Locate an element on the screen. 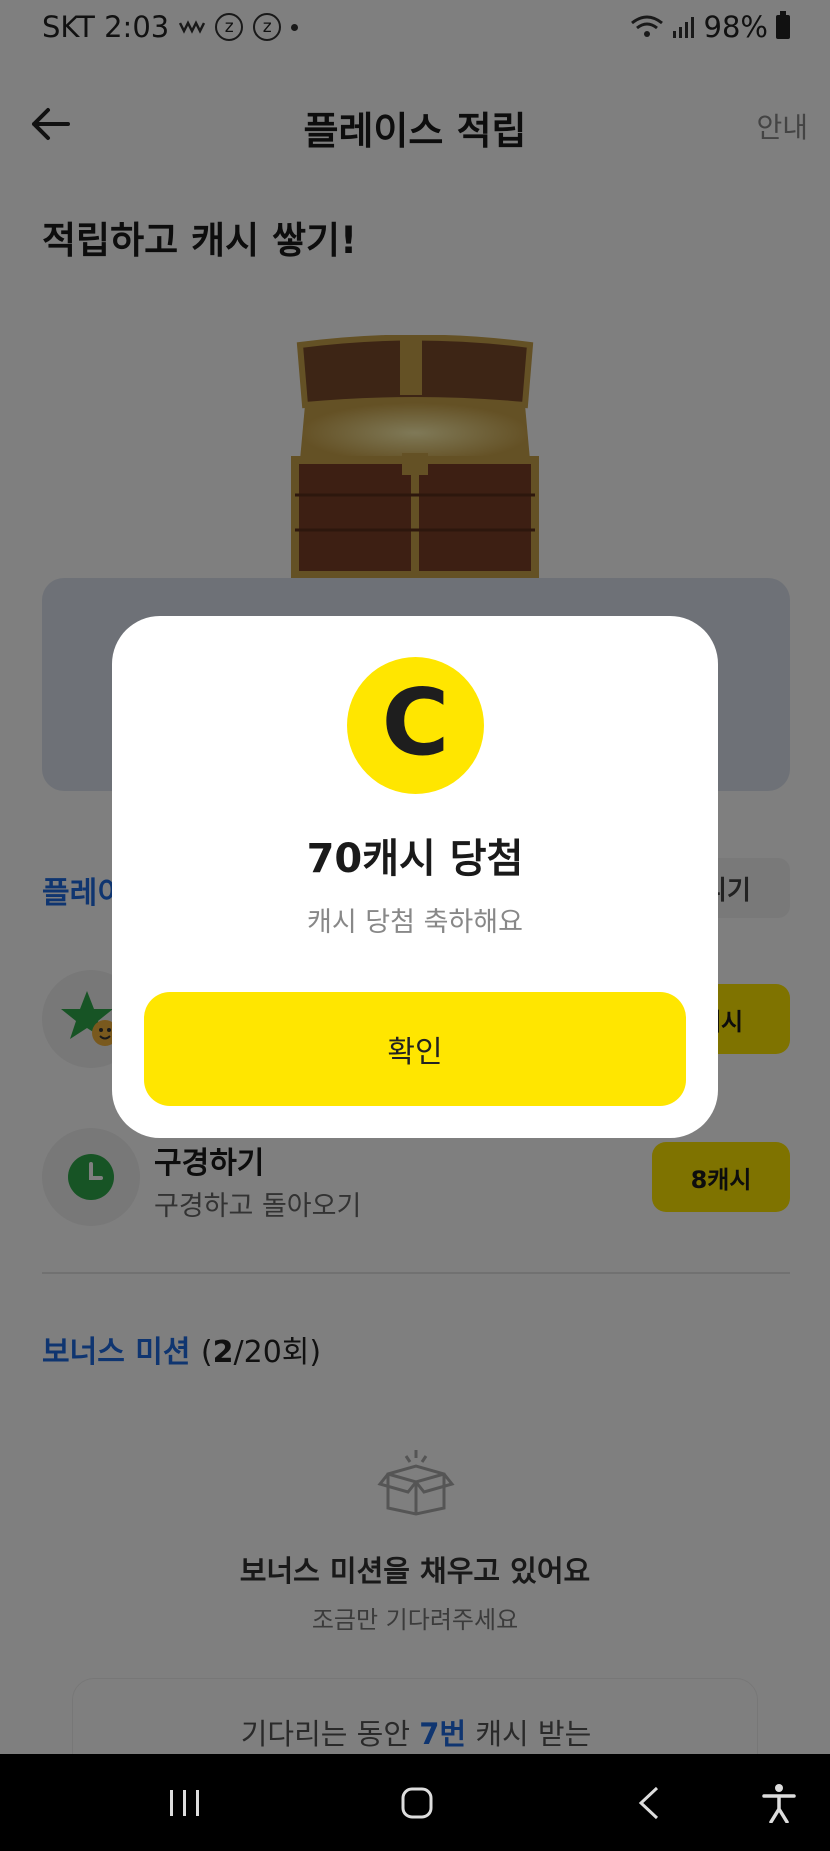  home-icon is located at coordinates (417, 1803).